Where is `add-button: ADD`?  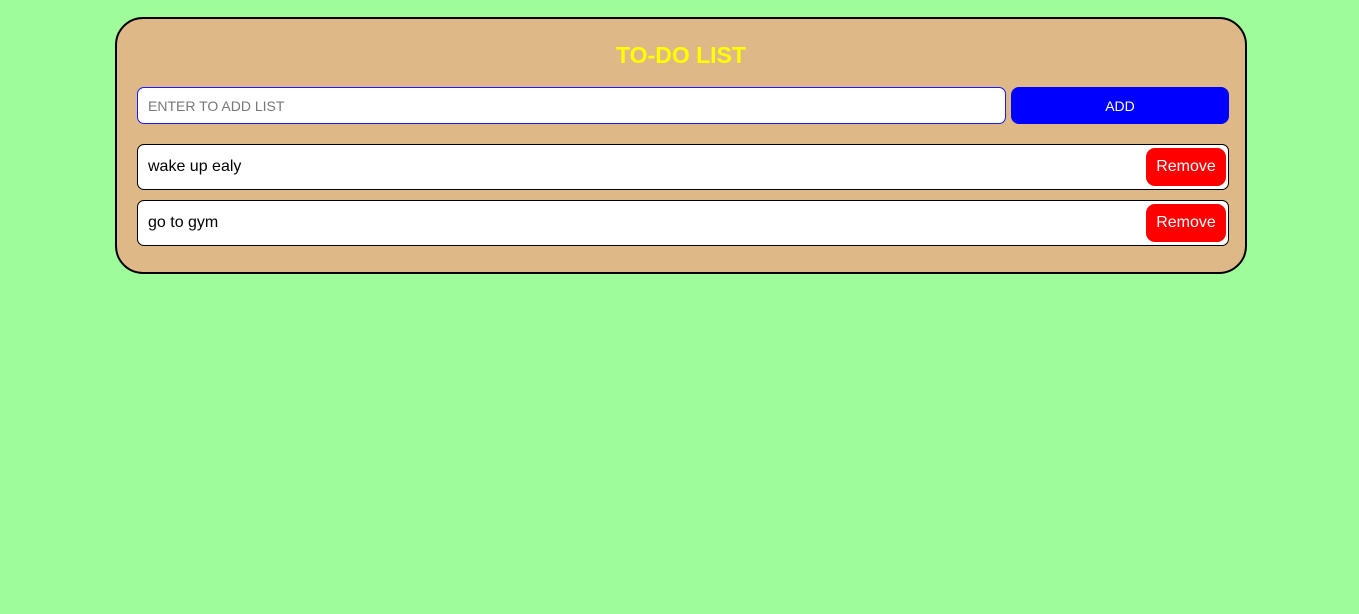 add-button: ADD is located at coordinates (1120, 105).